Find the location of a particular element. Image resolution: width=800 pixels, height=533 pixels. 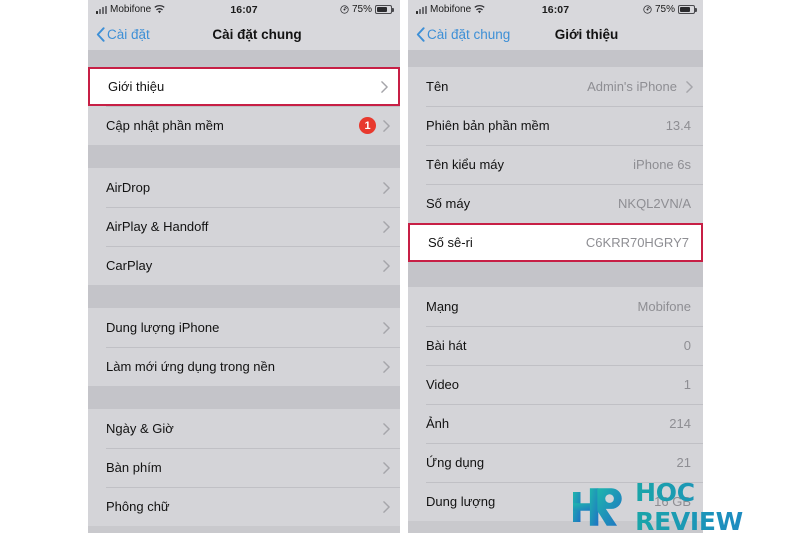

list-item-value: NKQL2VN/A is located at coordinates (654, 203).